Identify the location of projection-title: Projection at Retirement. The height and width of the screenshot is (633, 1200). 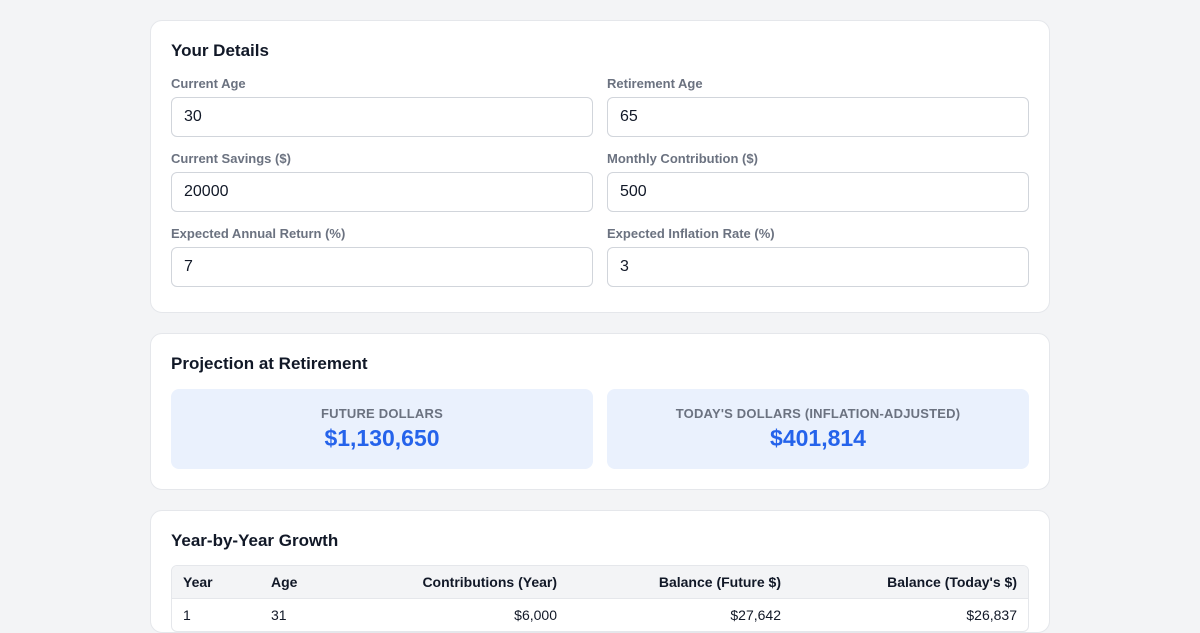
(269, 363).